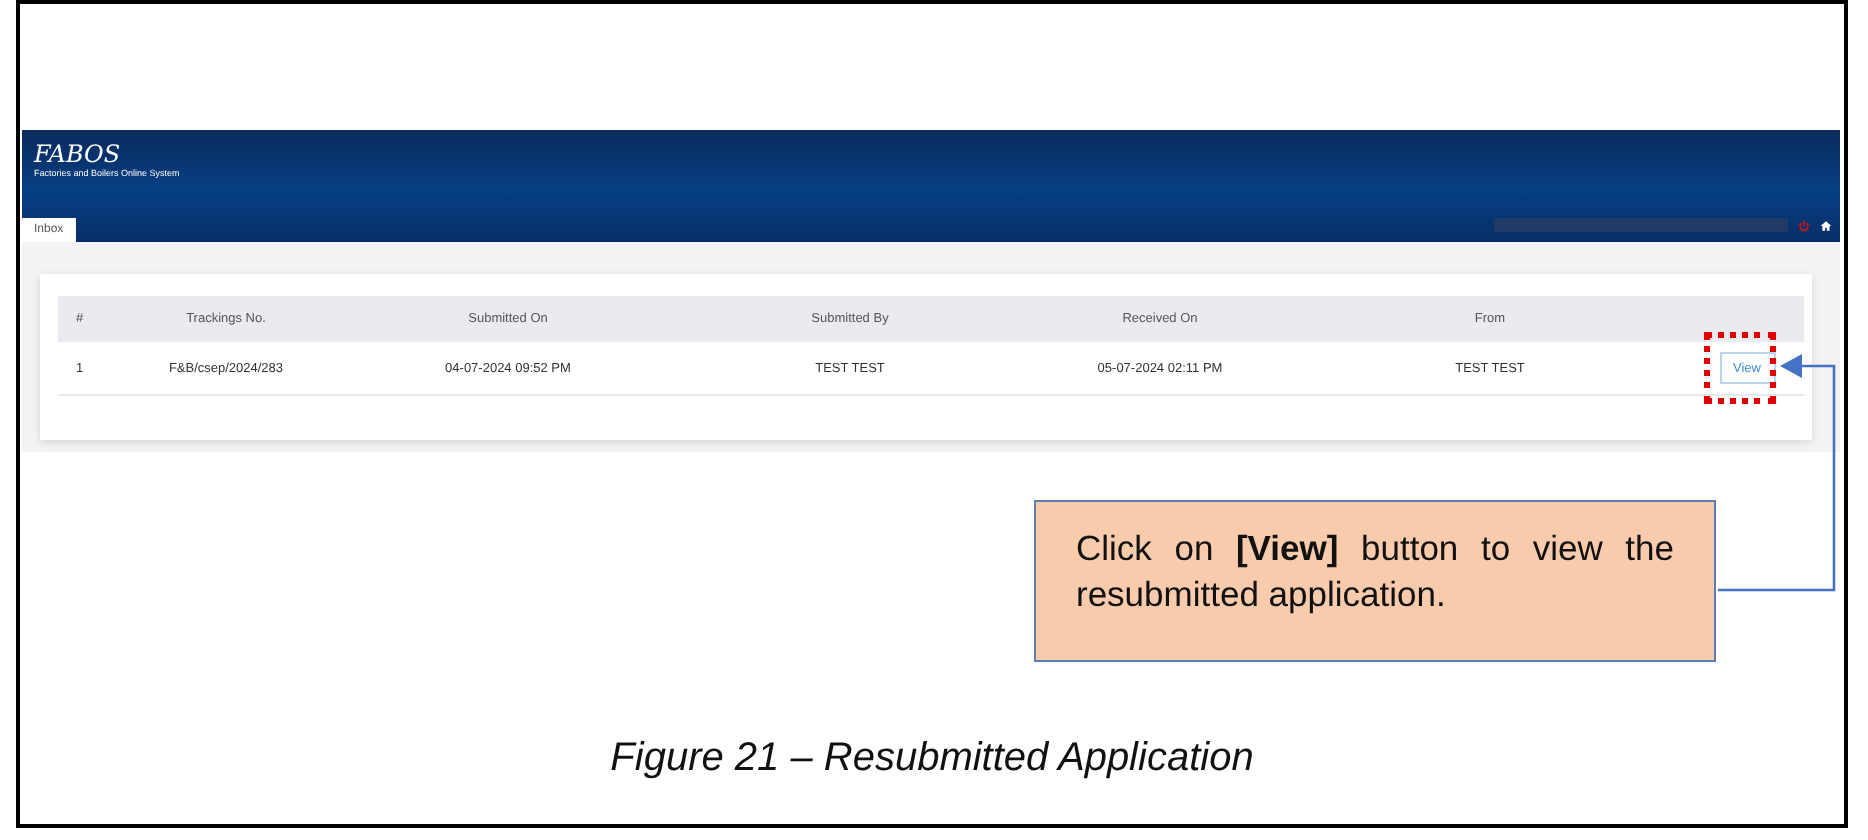  Describe the element at coordinates (1804, 225) in the screenshot. I see `power-icon` at that location.